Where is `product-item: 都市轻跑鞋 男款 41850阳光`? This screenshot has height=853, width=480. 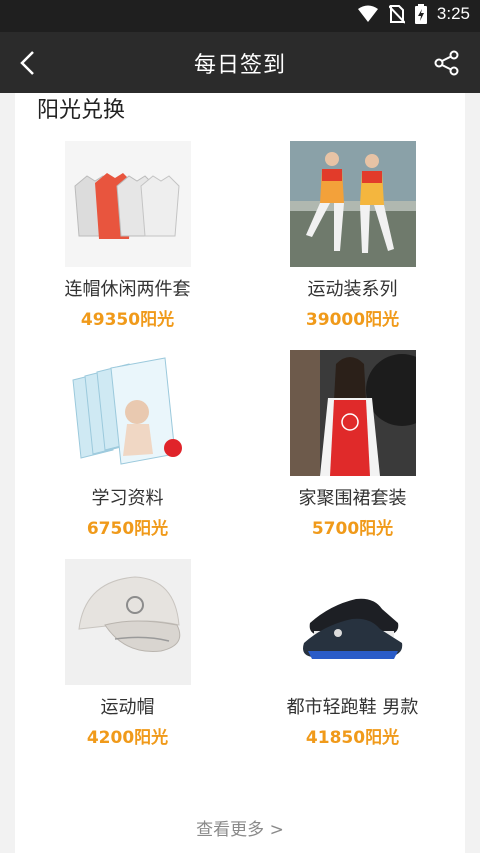 product-item: 都市轻跑鞋 男款 41850阳光 is located at coordinates (352, 654).